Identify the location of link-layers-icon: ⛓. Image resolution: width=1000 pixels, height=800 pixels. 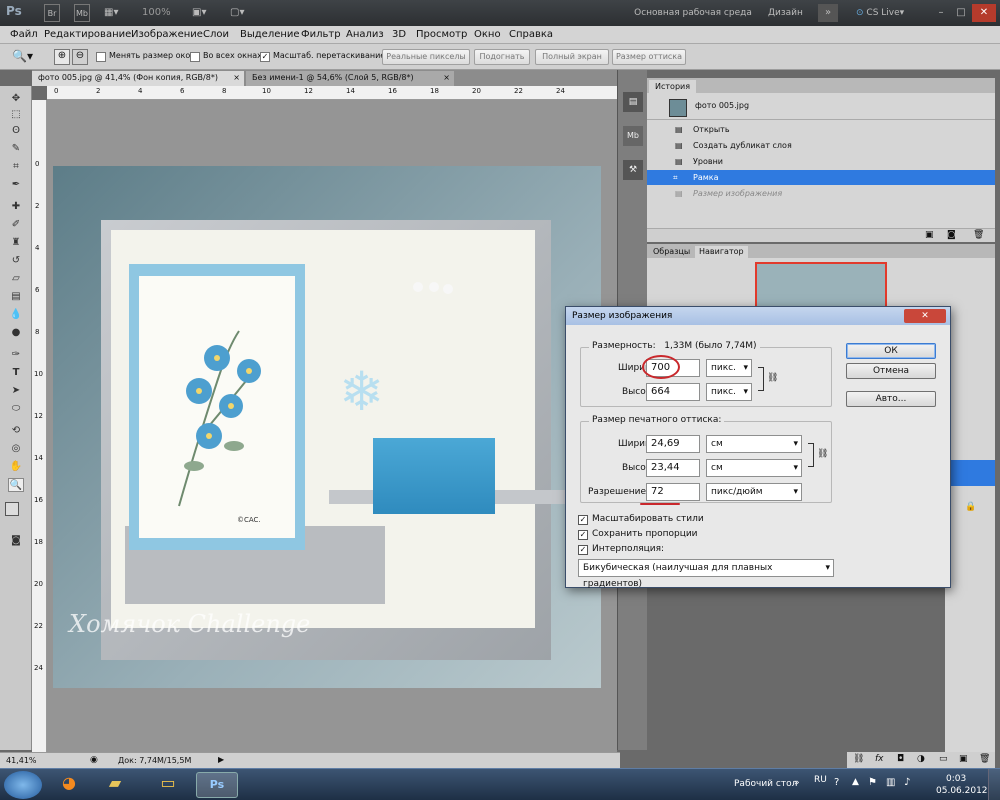
(858, 759).